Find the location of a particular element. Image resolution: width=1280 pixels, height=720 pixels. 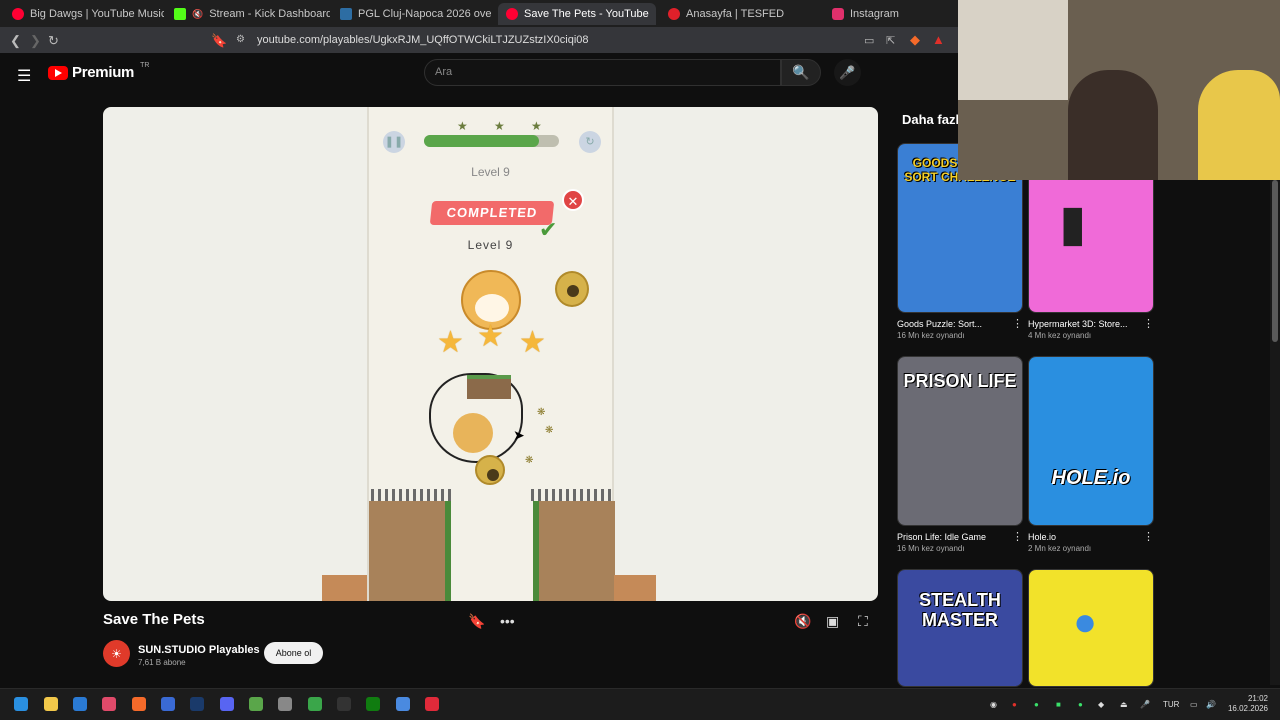

instagram-app-icon is located at coordinates (109, 704).